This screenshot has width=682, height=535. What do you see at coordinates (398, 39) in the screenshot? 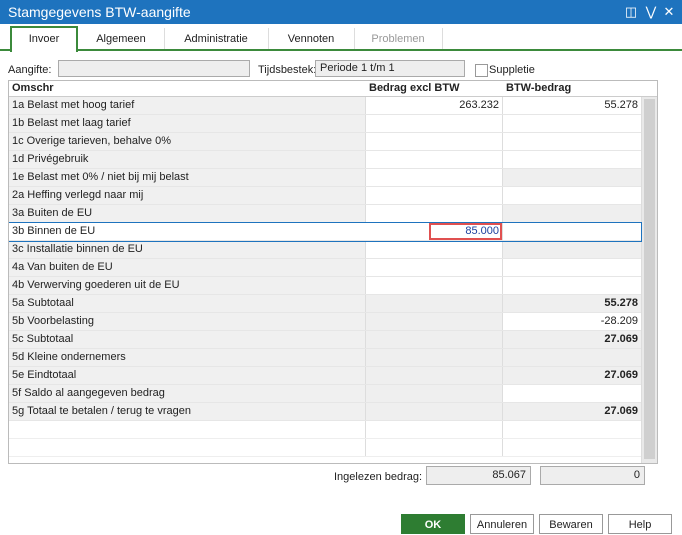
I see `tab-problemen: Problemen` at bounding box center [398, 39].